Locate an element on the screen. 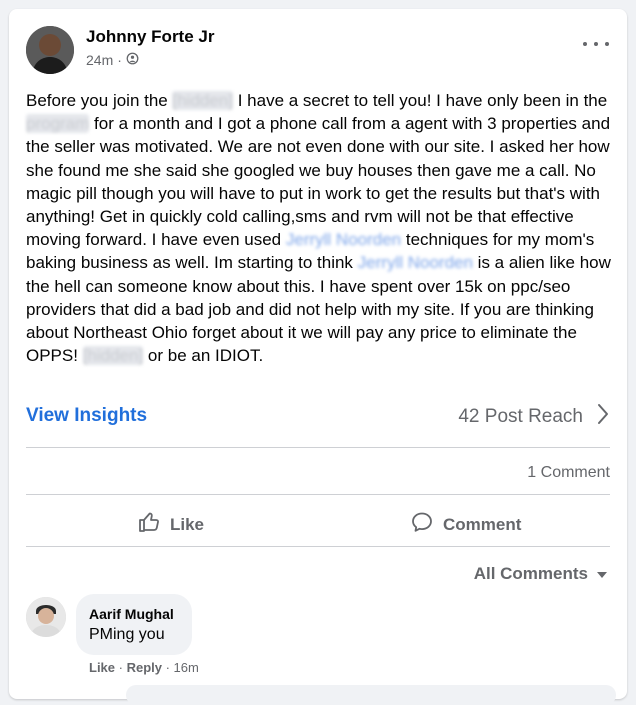 The image size is (636, 705). caret-down-icon is located at coordinates (602, 574).